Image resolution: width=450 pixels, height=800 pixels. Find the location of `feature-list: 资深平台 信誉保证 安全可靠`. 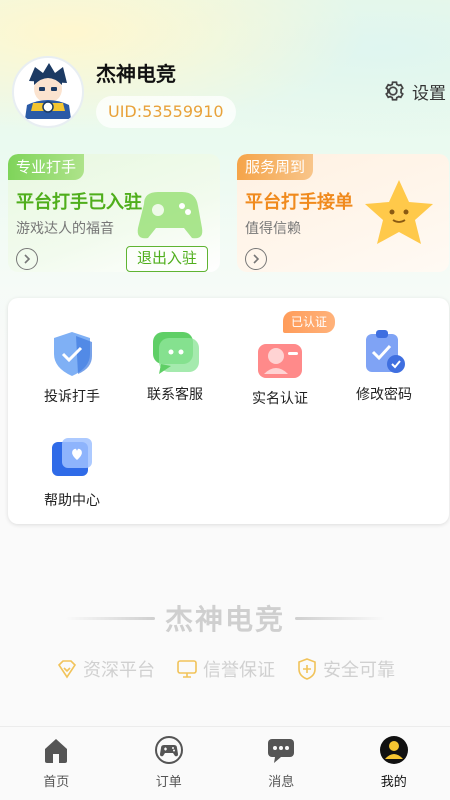

feature-list: 资深平台 信誉保证 安全可靠 is located at coordinates (225, 669).